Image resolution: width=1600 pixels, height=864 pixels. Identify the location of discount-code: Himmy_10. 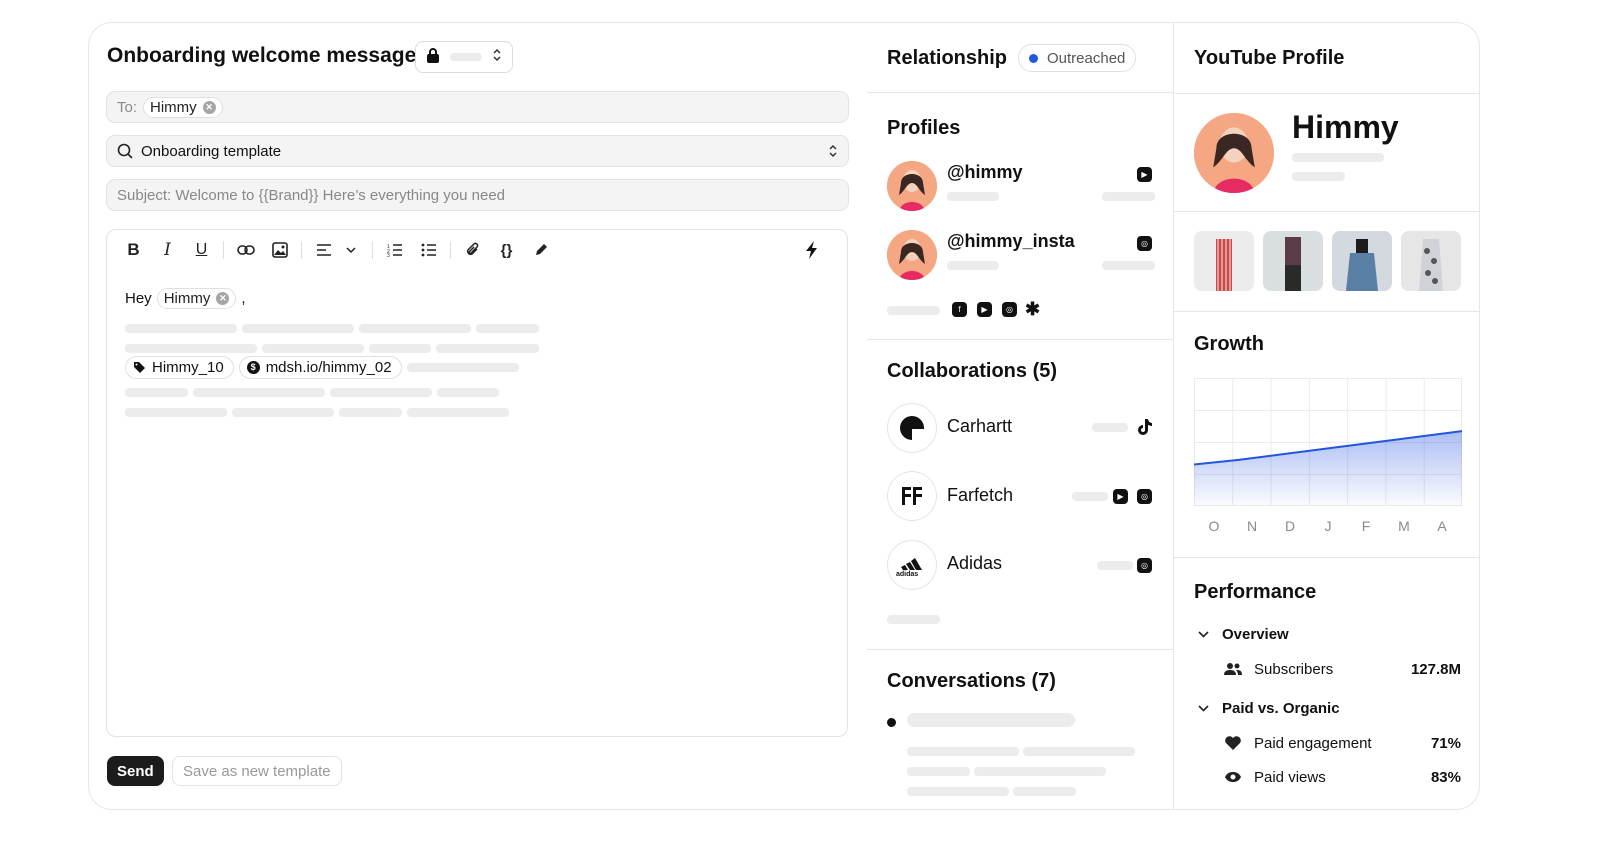
(188, 367).